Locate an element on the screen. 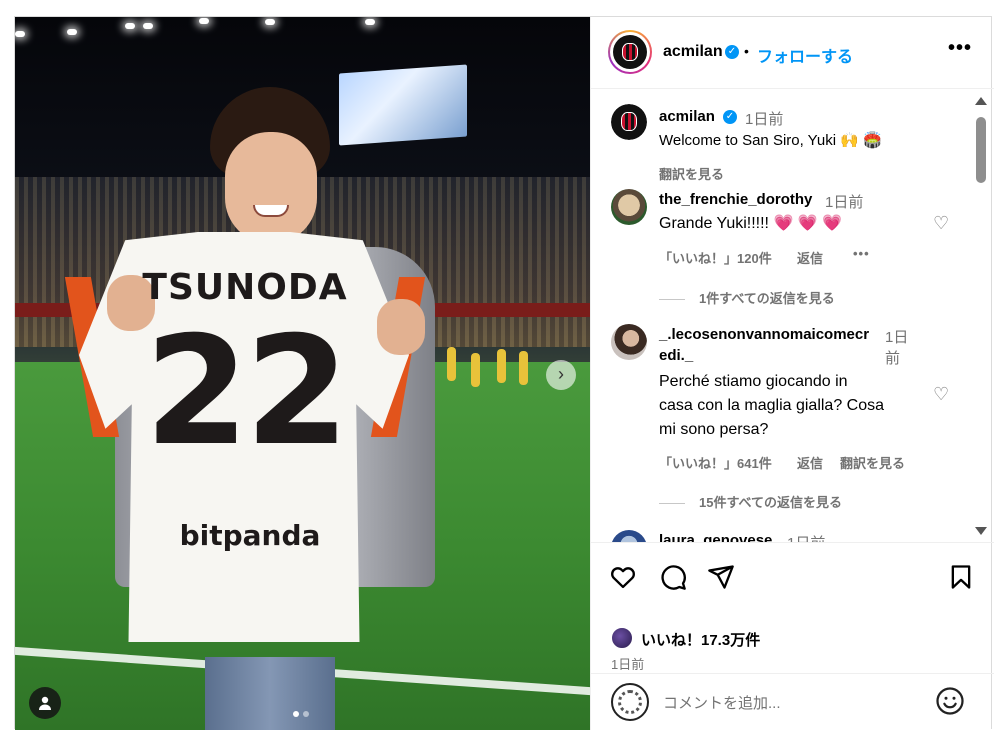  scroll-up-arrow-icon is located at coordinates (981, 101).